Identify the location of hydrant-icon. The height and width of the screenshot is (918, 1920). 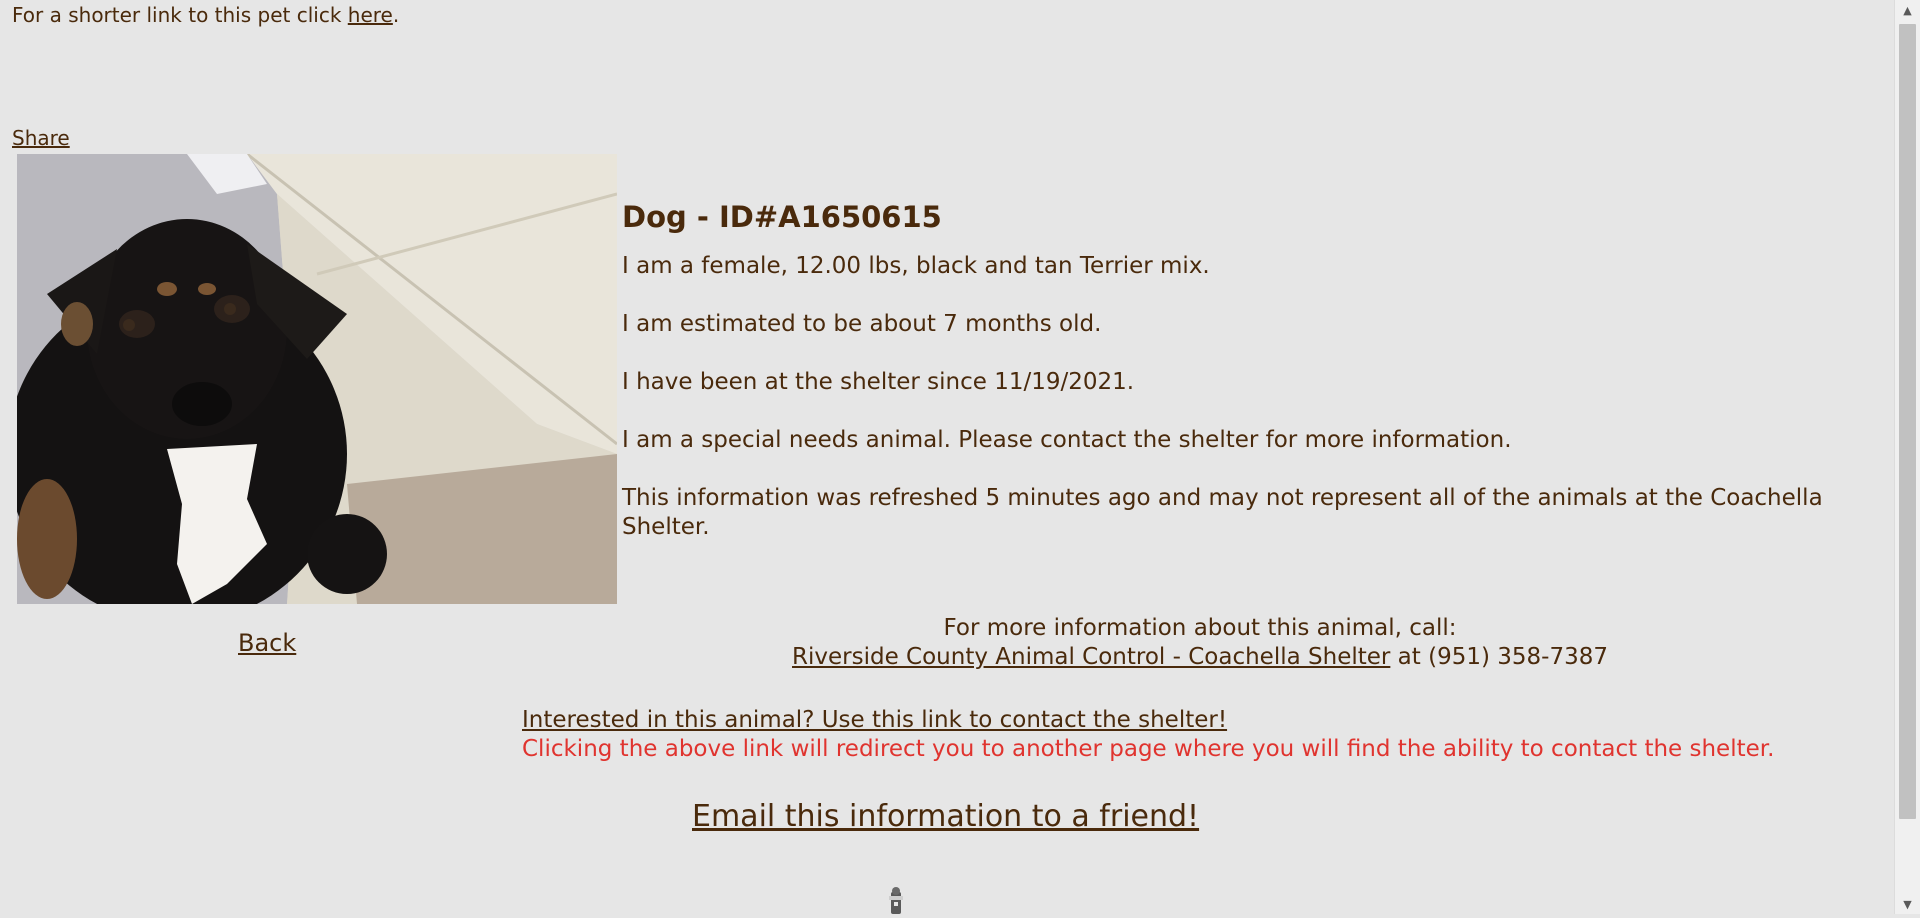
(896, 900).